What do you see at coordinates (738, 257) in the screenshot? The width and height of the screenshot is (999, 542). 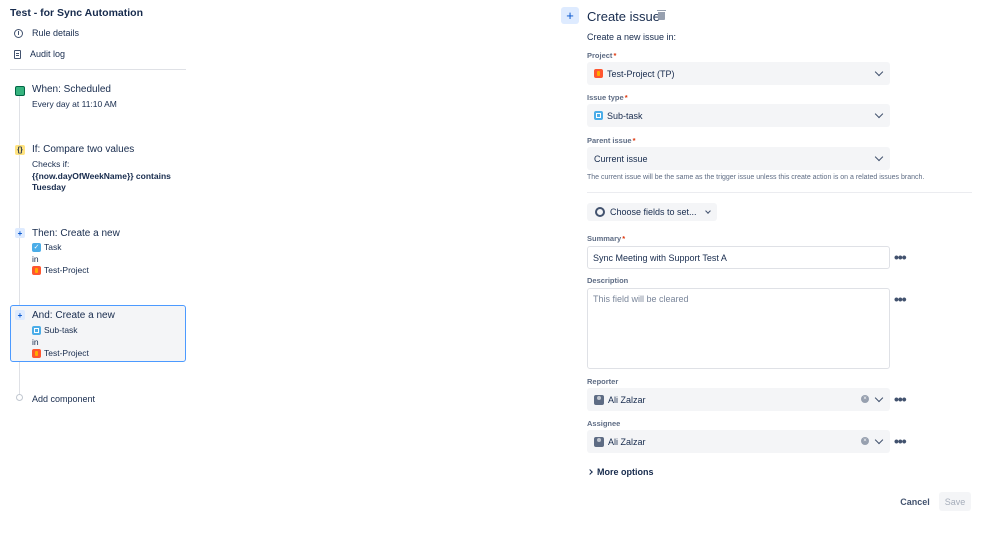 I see `summary-input` at bounding box center [738, 257].